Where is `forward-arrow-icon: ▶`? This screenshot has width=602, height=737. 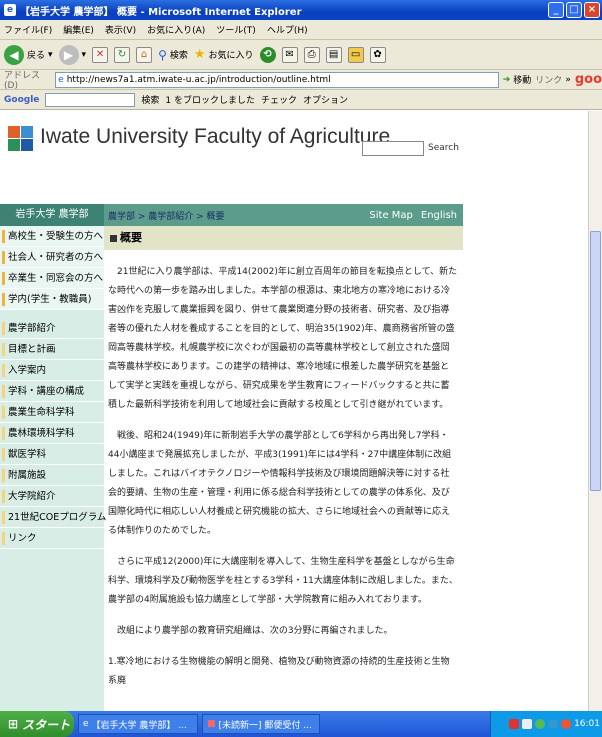 forward-arrow-icon: ▶ is located at coordinates (68, 54).